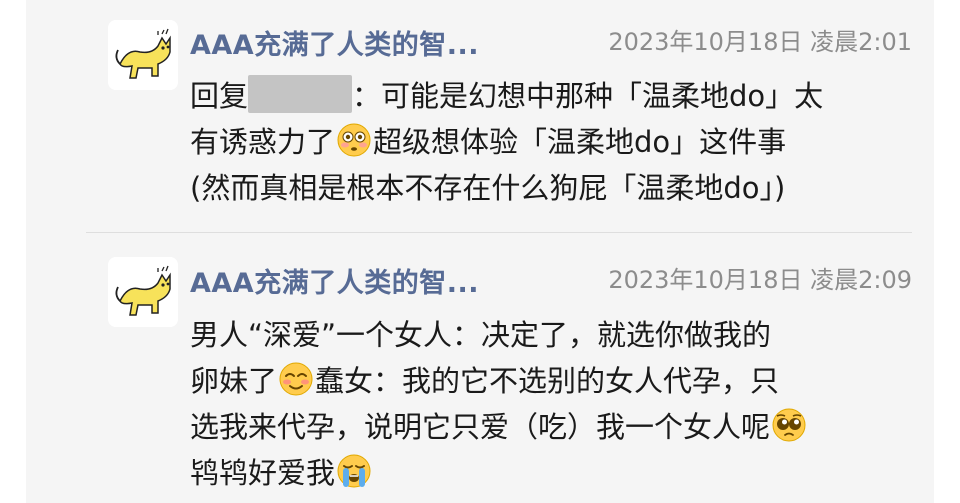 The image size is (960, 503). I want to click on comment-line: 回复 ：可能是幻想中那种「温柔地do」太, so click(555, 96).